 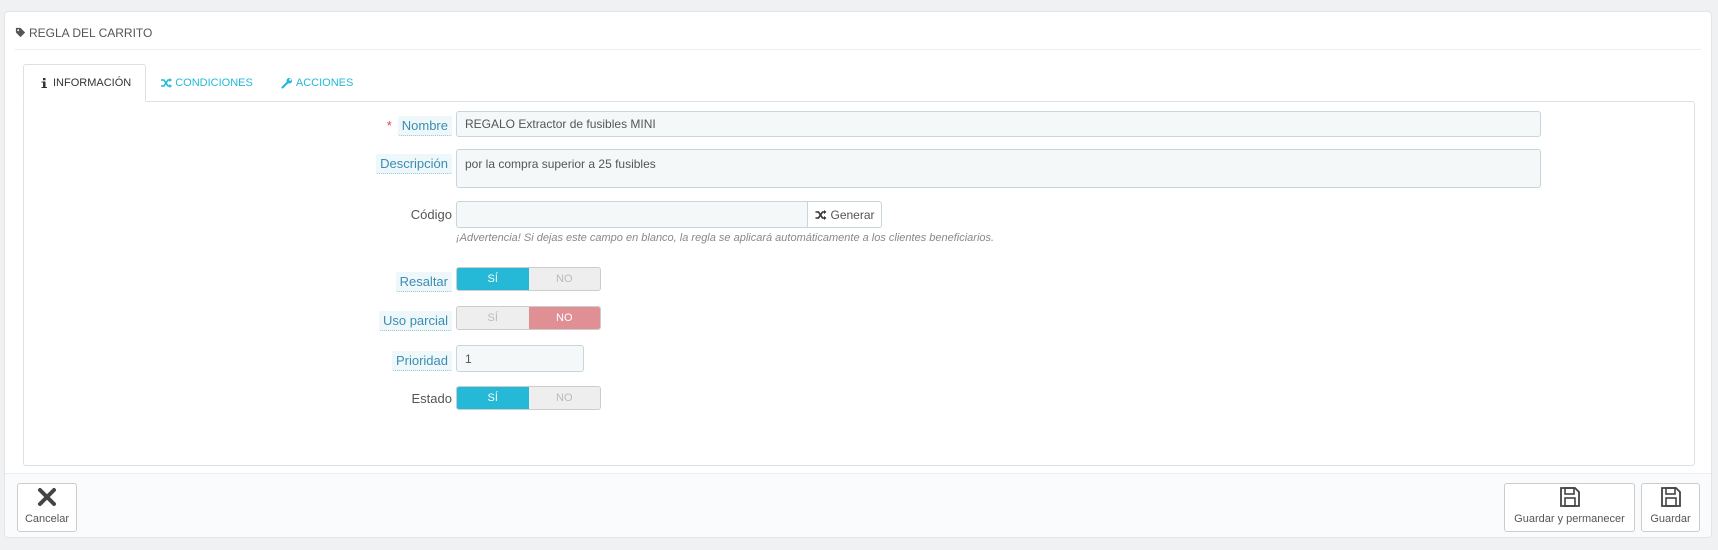 What do you see at coordinates (564, 398) in the screenshot?
I see `estado-no: NO` at bounding box center [564, 398].